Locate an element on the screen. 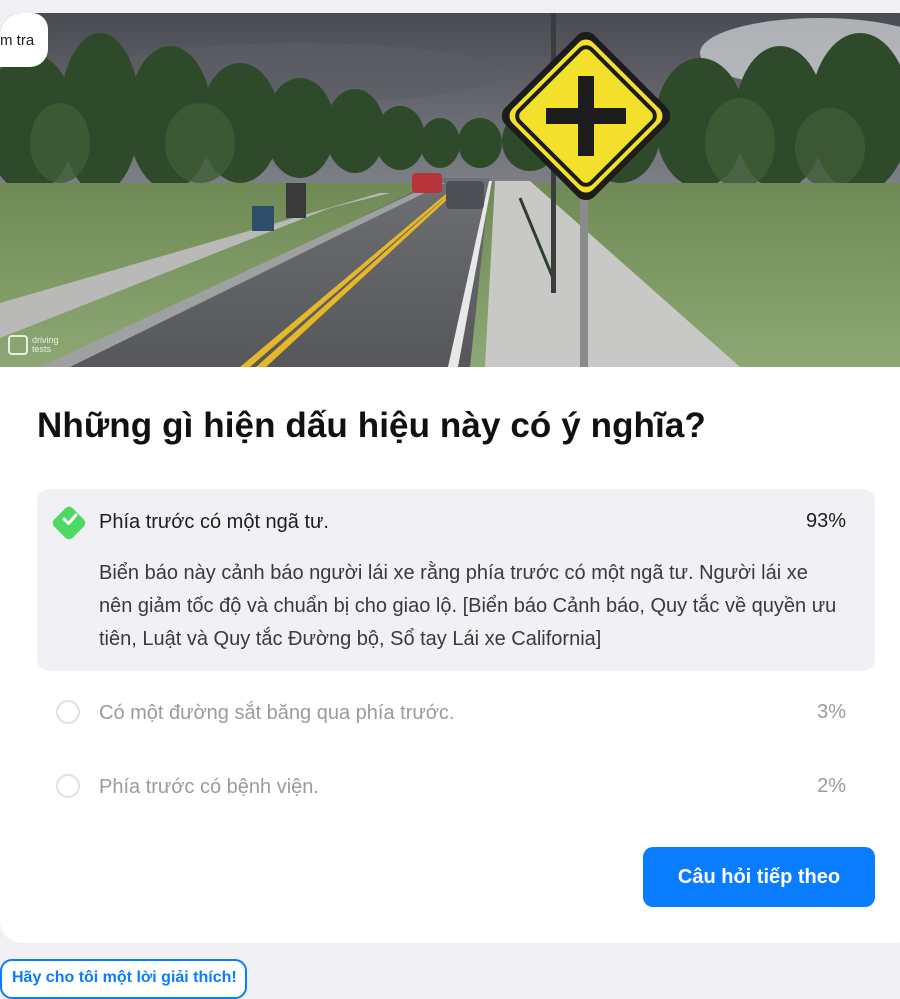 This screenshot has height=999, width=900. answer-percent: 2% is located at coordinates (831, 786).